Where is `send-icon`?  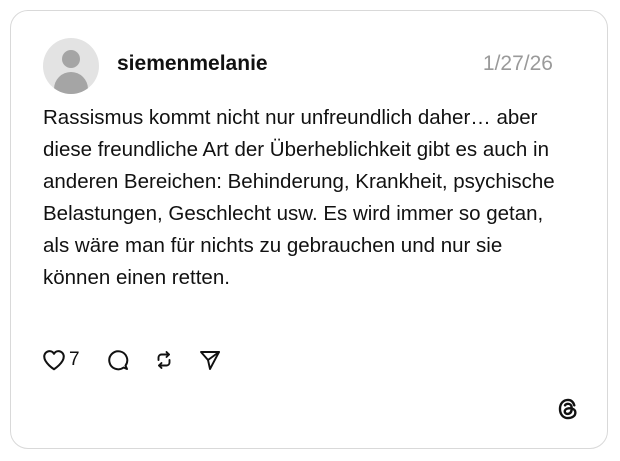 send-icon is located at coordinates (210, 360).